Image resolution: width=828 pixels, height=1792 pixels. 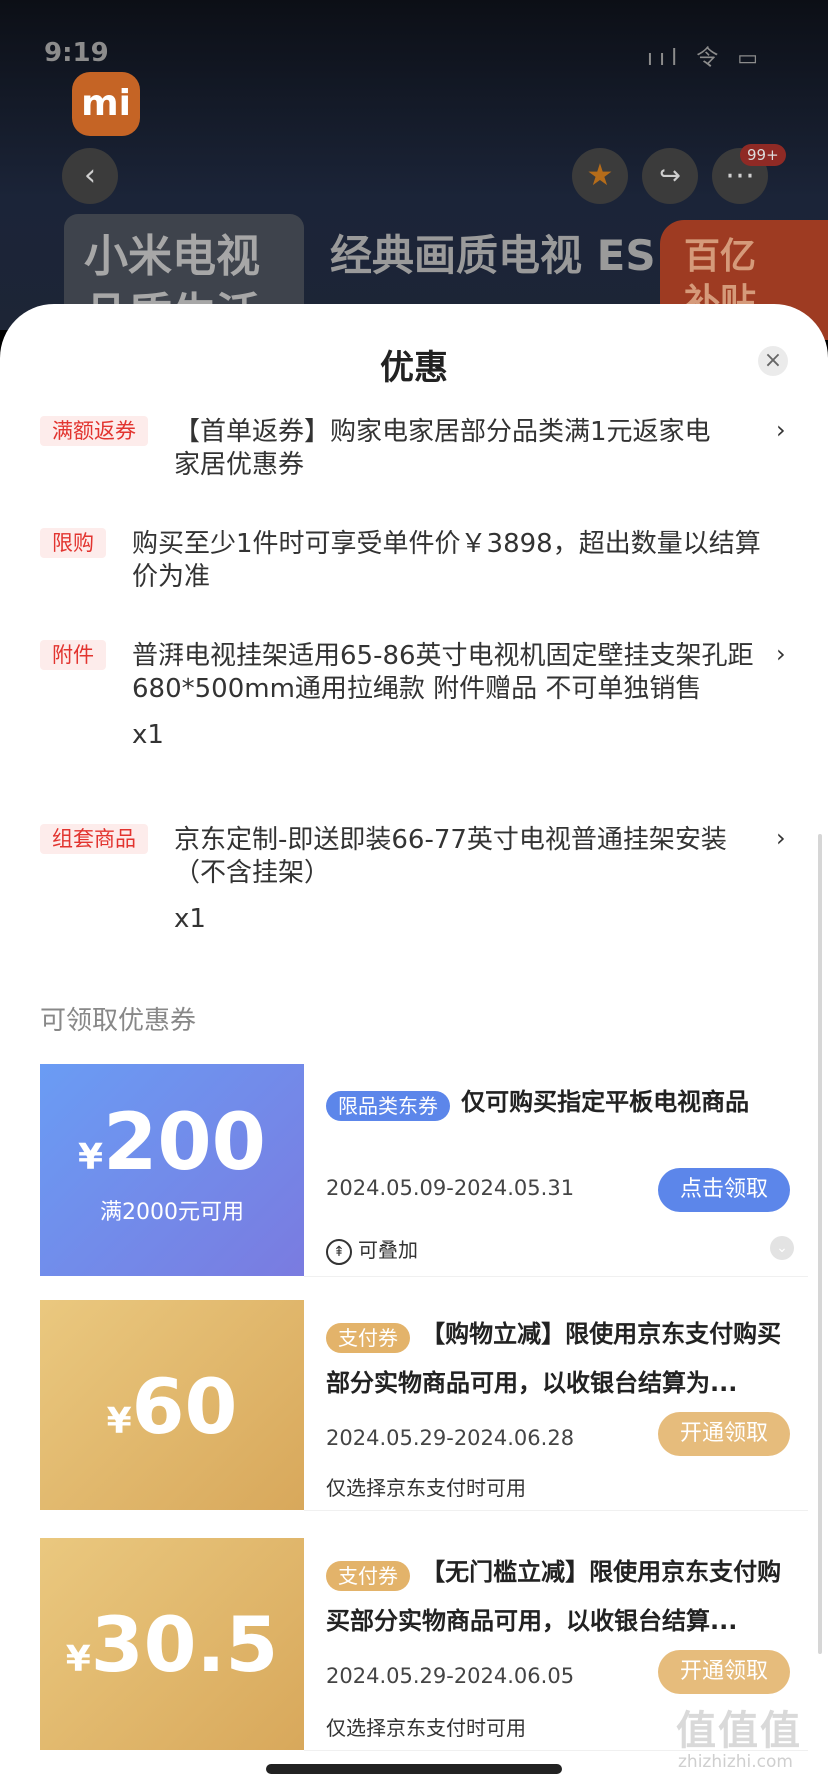 I want to click on promotion-item: 满额返券 【首单返券】购家电家居部分品类满1元返家电家居优惠券 ›, so click(x=420, y=449).